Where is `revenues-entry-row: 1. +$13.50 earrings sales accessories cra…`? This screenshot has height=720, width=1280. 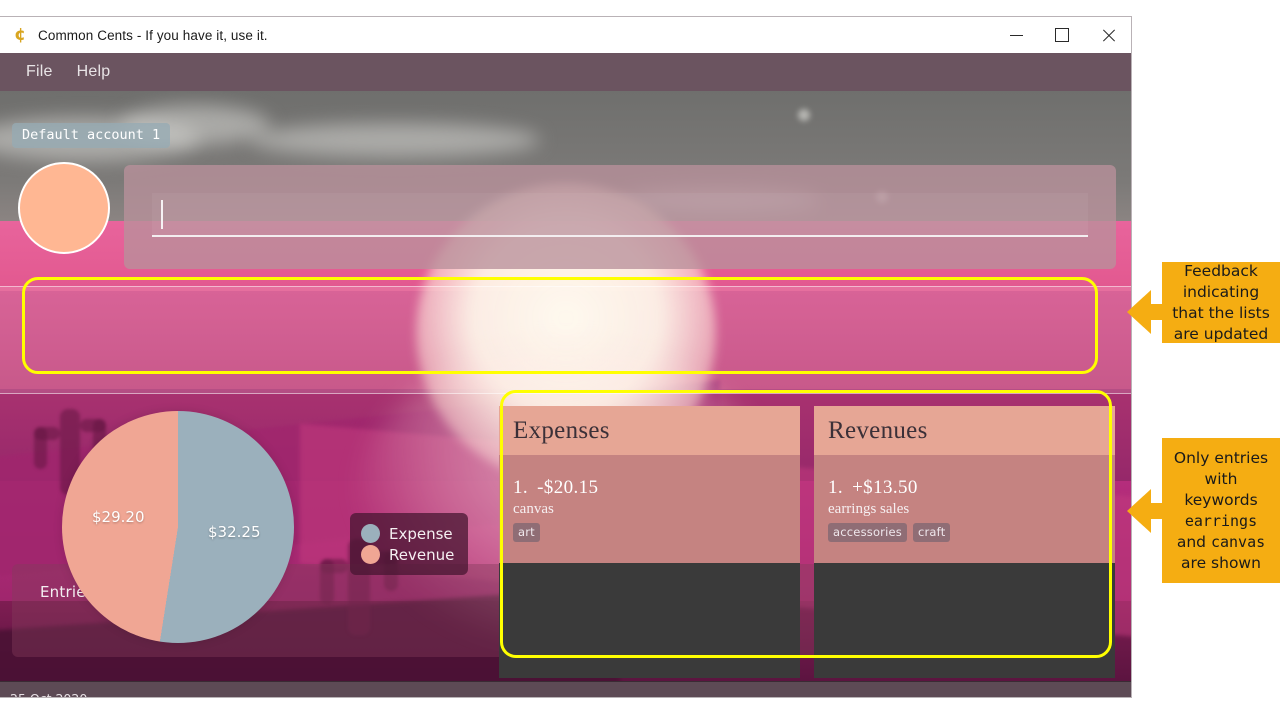 revenues-entry-row: 1. +$13.50 earrings sales accessories cra… is located at coordinates (964, 509).